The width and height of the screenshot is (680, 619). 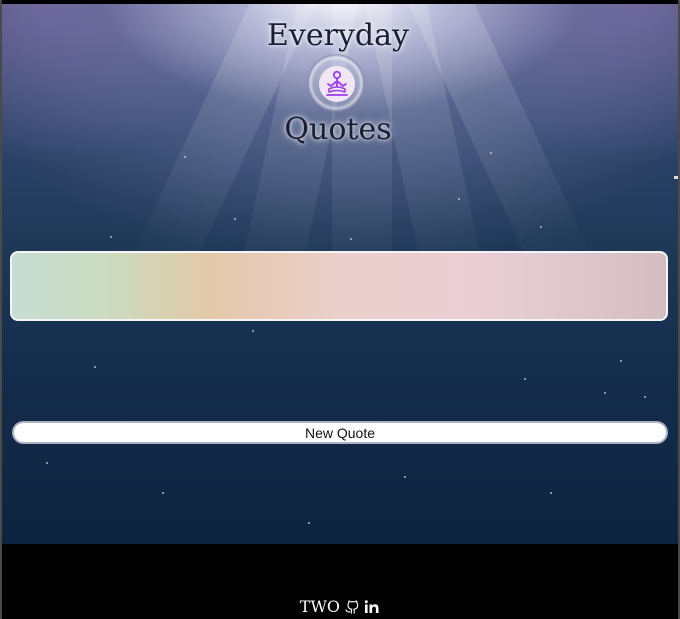 What do you see at coordinates (340, 432) in the screenshot?
I see `new-quote-button: New Quote` at bounding box center [340, 432].